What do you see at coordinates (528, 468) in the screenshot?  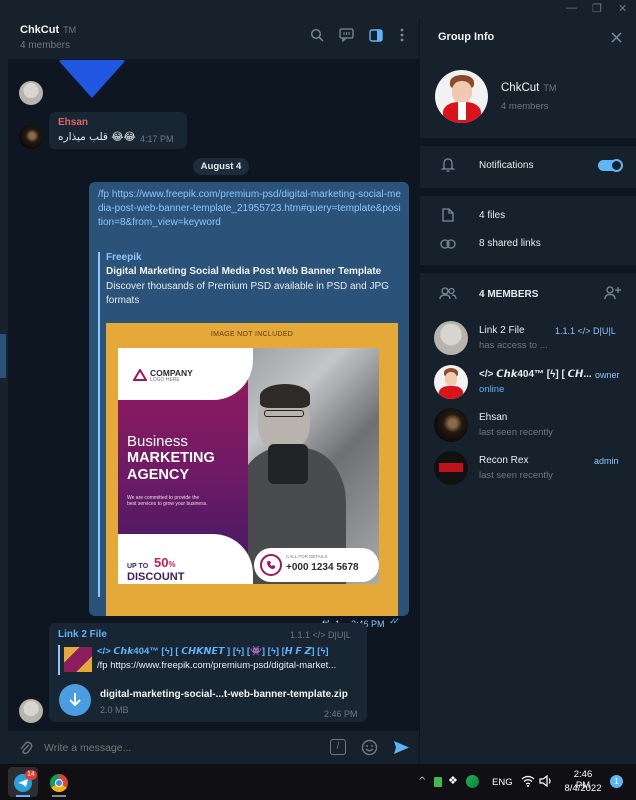 I see `member-row: Recon Rex last seen recently admin` at bounding box center [528, 468].